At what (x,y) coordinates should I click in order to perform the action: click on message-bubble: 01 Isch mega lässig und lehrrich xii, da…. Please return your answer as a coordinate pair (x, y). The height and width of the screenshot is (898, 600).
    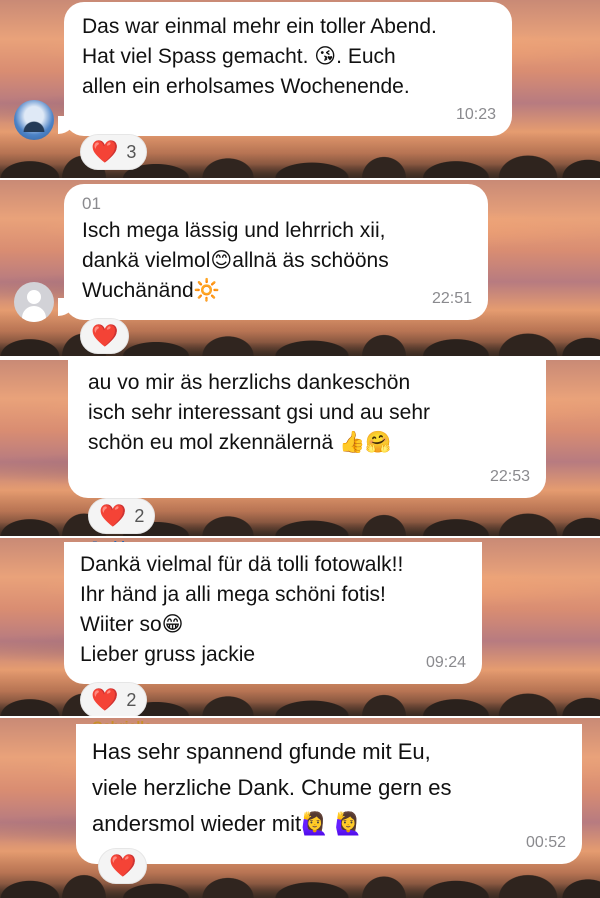
    Looking at the image, I should click on (276, 252).